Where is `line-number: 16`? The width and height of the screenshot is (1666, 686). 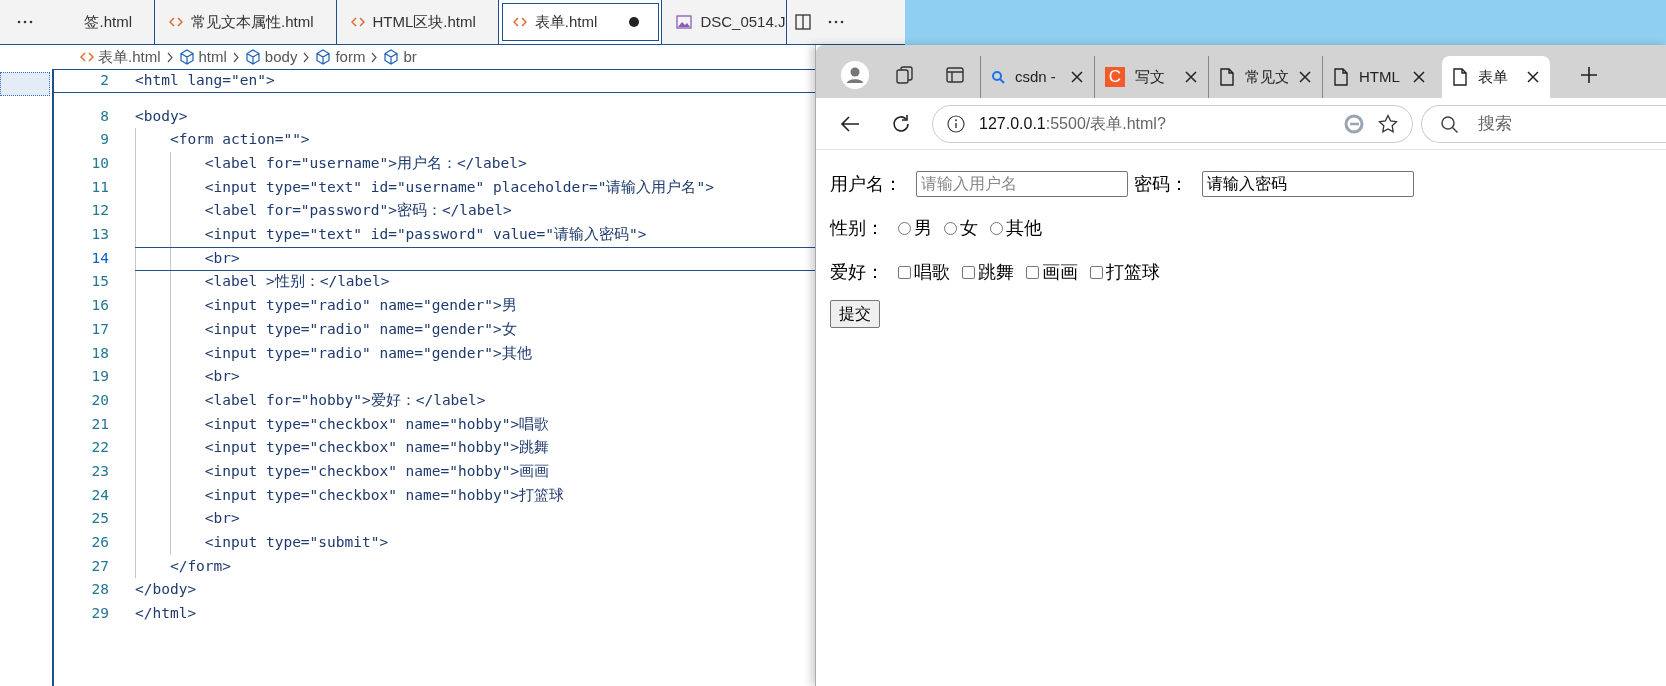
line-number: 16 is located at coordinates (99, 306).